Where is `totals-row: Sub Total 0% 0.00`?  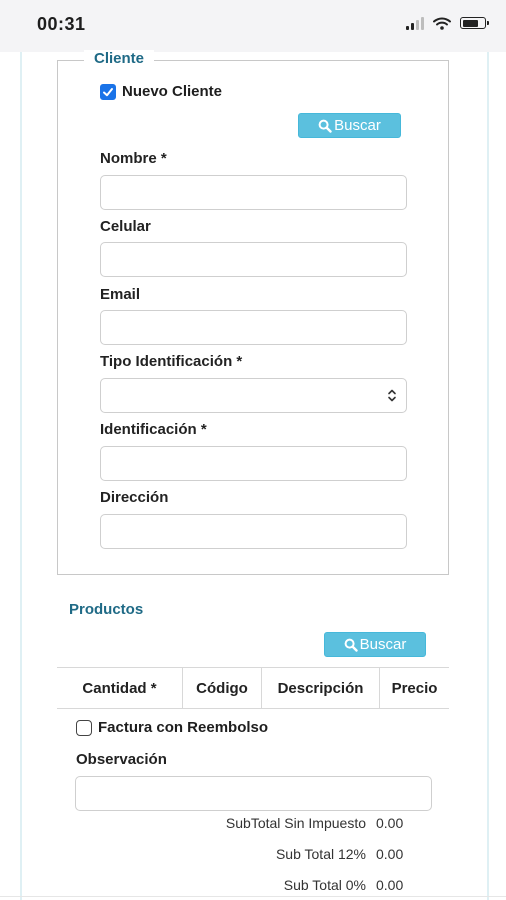
totals-row: Sub Total 0% 0.00 is located at coordinates (253, 886).